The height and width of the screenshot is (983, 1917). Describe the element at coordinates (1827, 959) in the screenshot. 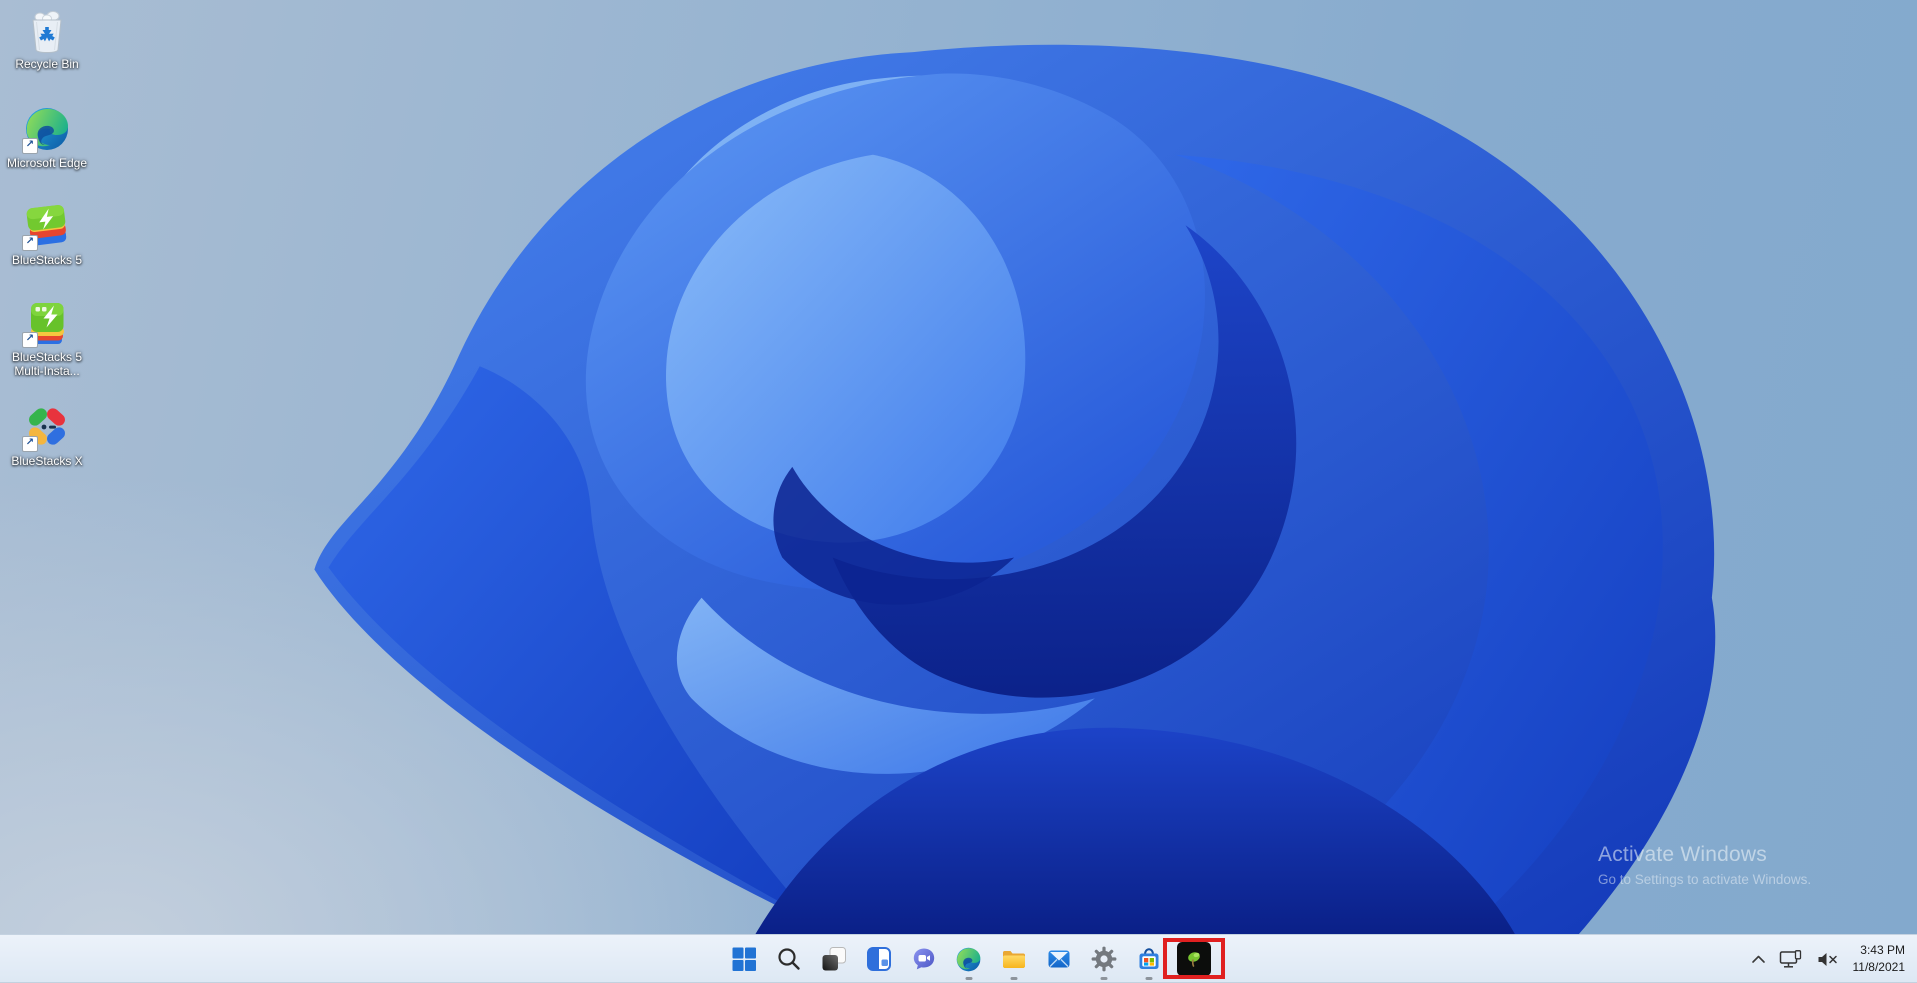

I see `volume-muted-icon` at that location.